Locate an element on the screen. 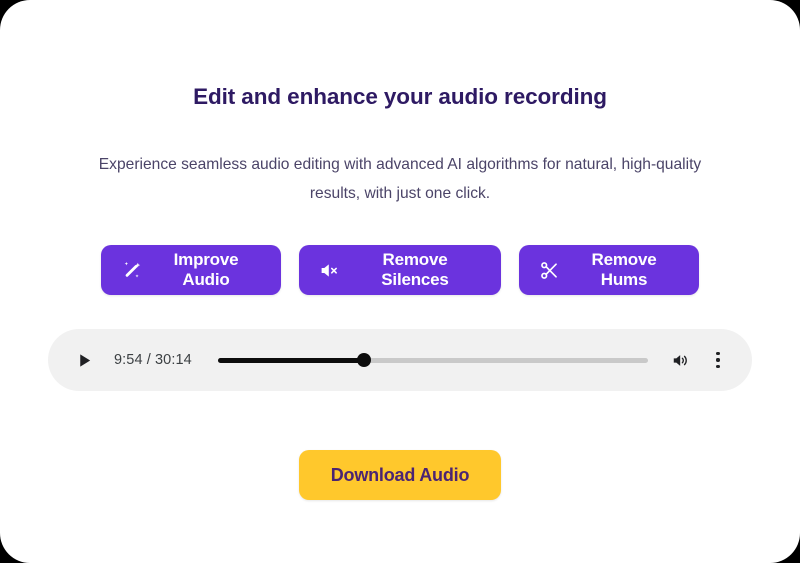 This screenshot has width=800, height=563. magic-wand-icon is located at coordinates (131, 270).